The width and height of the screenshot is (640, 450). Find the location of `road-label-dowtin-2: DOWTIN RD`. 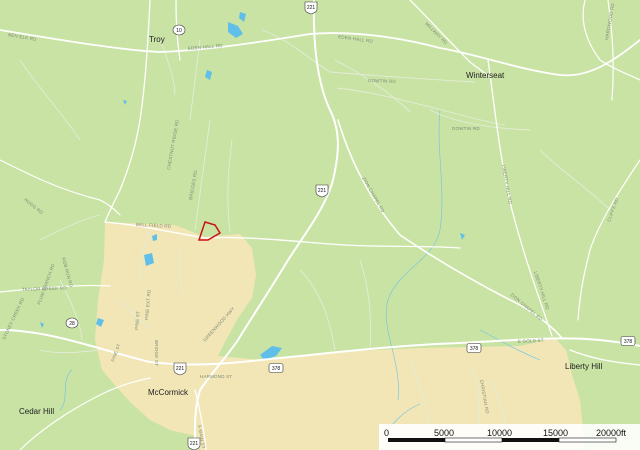

road-label-dowtin-2: DOWTIN RD is located at coordinates (466, 128).